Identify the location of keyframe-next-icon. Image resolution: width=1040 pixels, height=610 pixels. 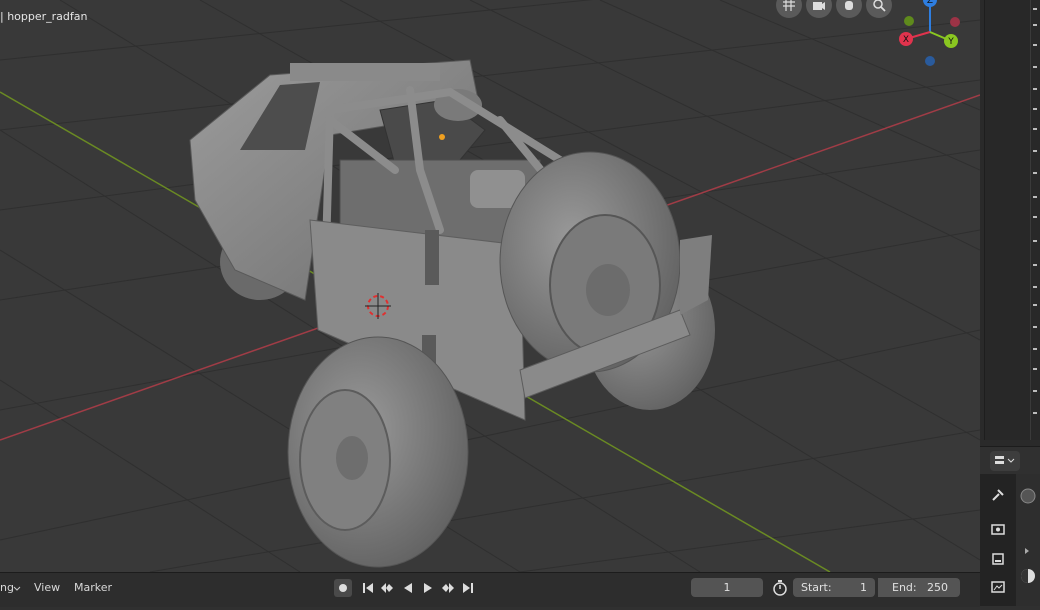
(448, 588).